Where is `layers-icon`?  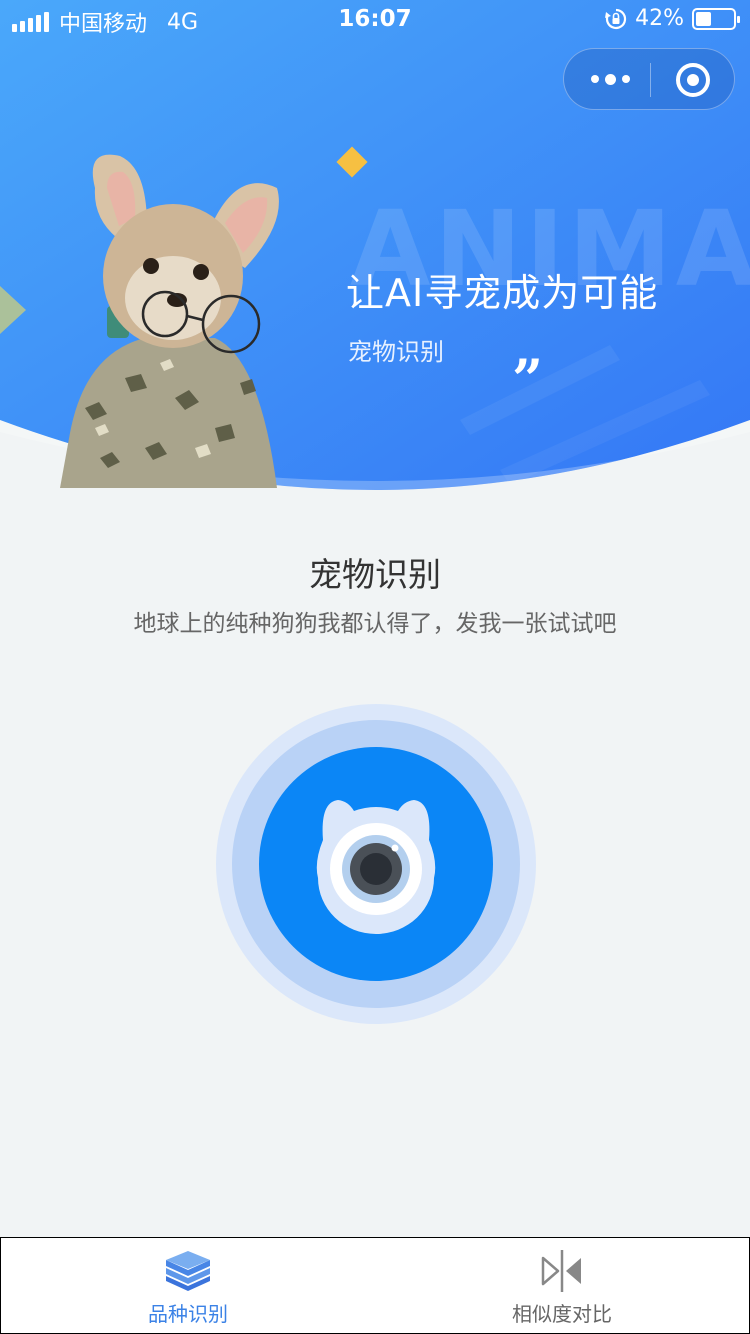
layers-icon is located at coordinates (188, 1271).